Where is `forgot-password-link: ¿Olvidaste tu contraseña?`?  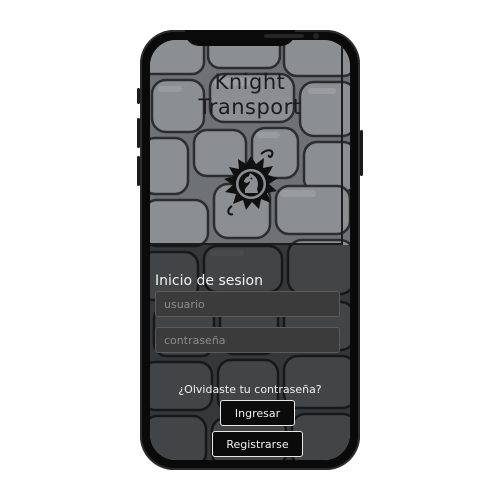 forgot-password-link: ¿Olvidaste tu contraseña? is located at coordinates (250, 389).